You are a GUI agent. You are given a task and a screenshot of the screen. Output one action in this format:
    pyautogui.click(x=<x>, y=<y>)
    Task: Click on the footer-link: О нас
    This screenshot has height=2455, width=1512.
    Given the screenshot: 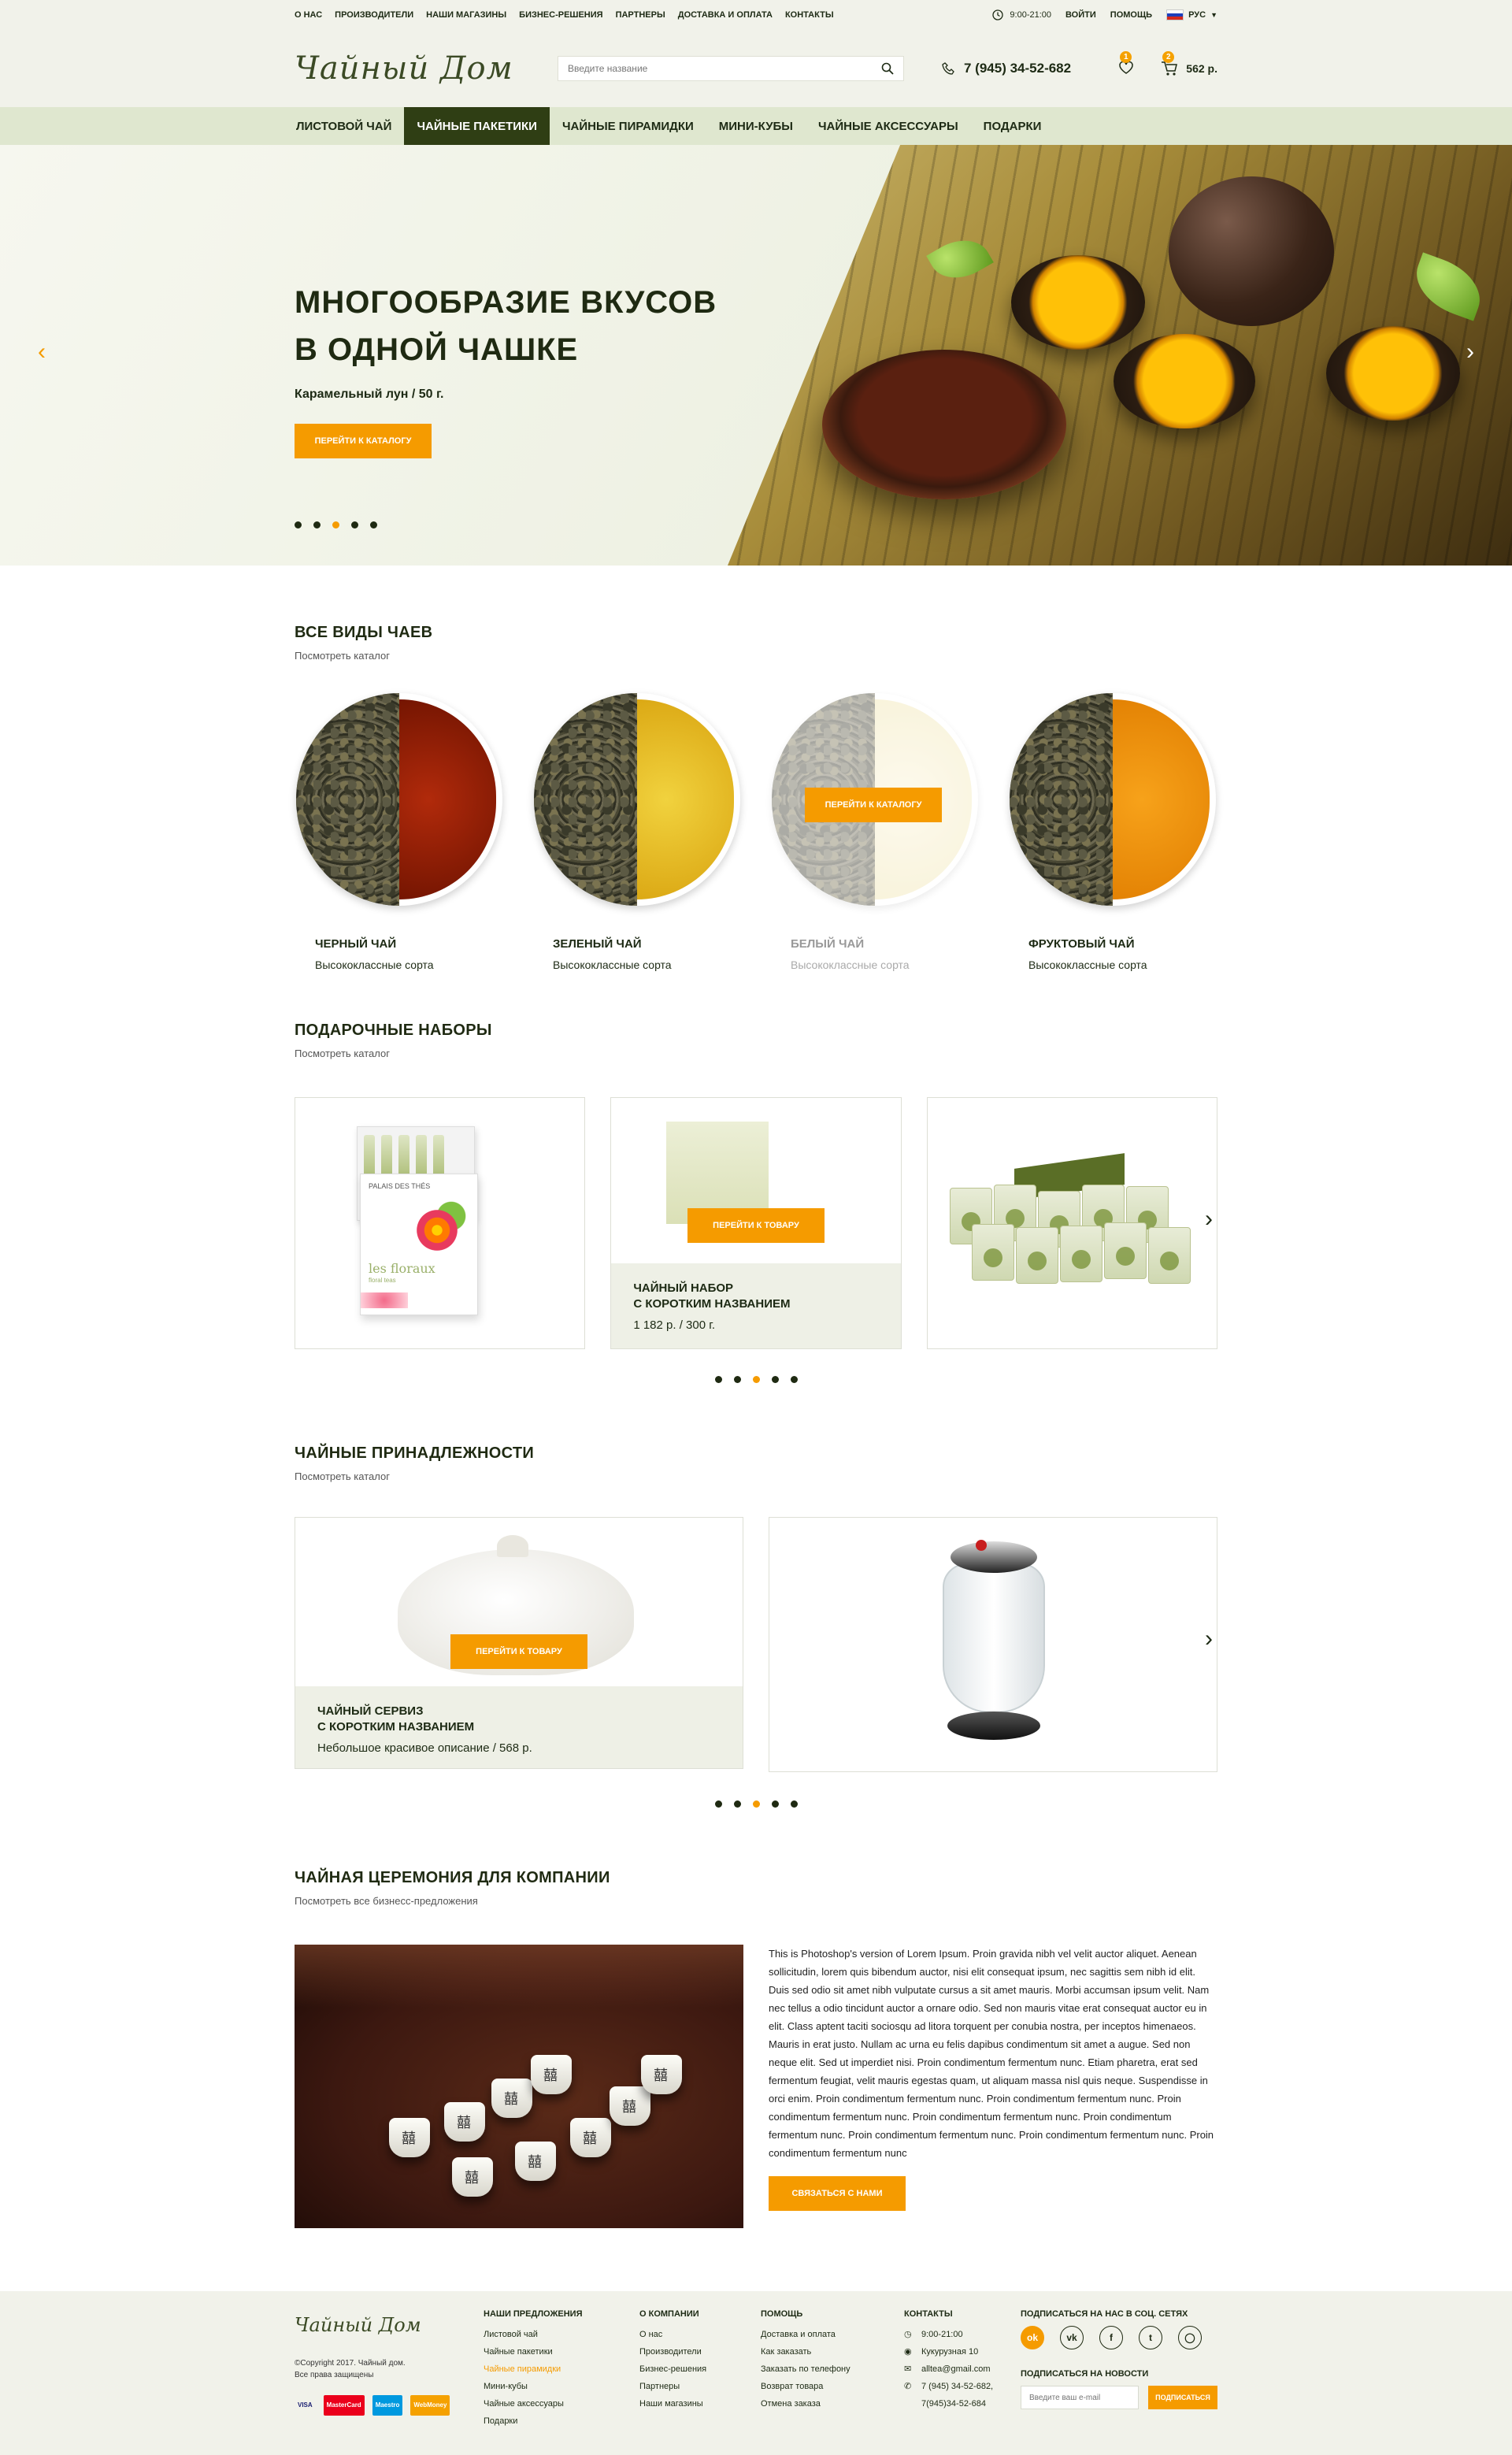 What is the action you would take?
    pyautogui.click(x=700, y=2335)
    